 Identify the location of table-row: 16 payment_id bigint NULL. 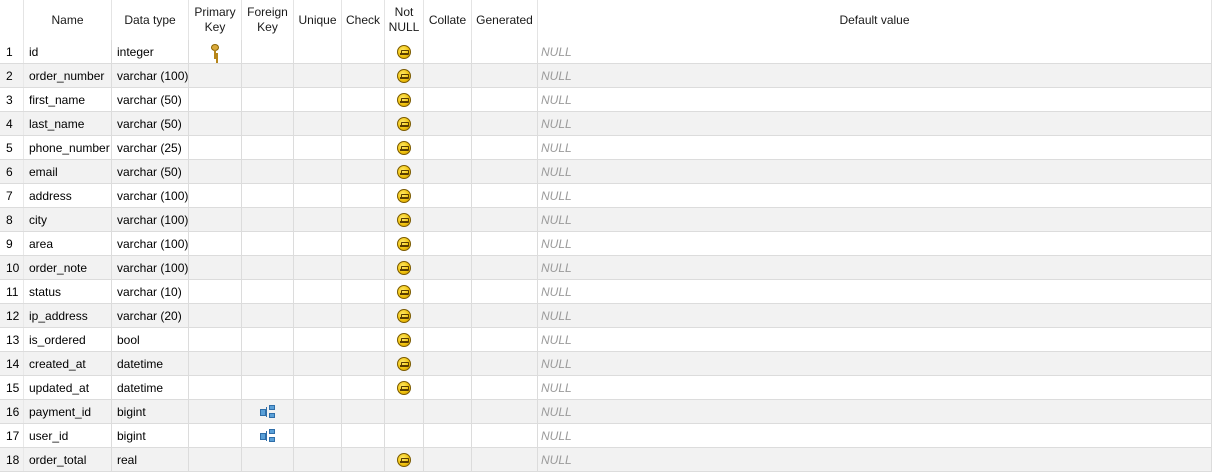
(606, 412).